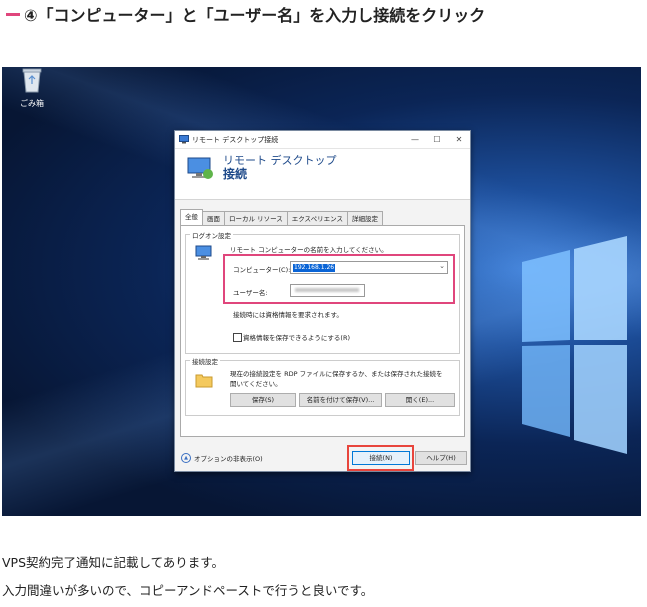 The height and width of the screenshot is (607, 647). I want to click on save-credentials-checkbox, so click(237, 337).